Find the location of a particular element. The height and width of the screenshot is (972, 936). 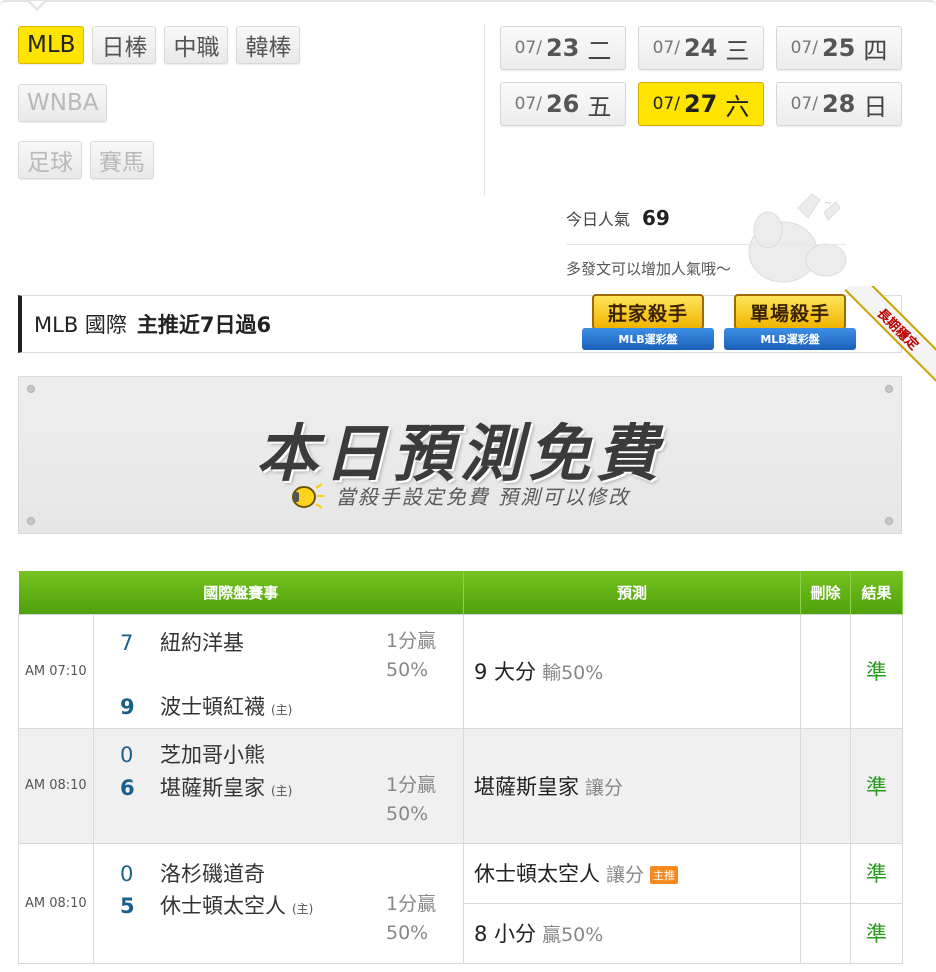

badge-title: 莊家殺手 is located at coordinates (648, 312).